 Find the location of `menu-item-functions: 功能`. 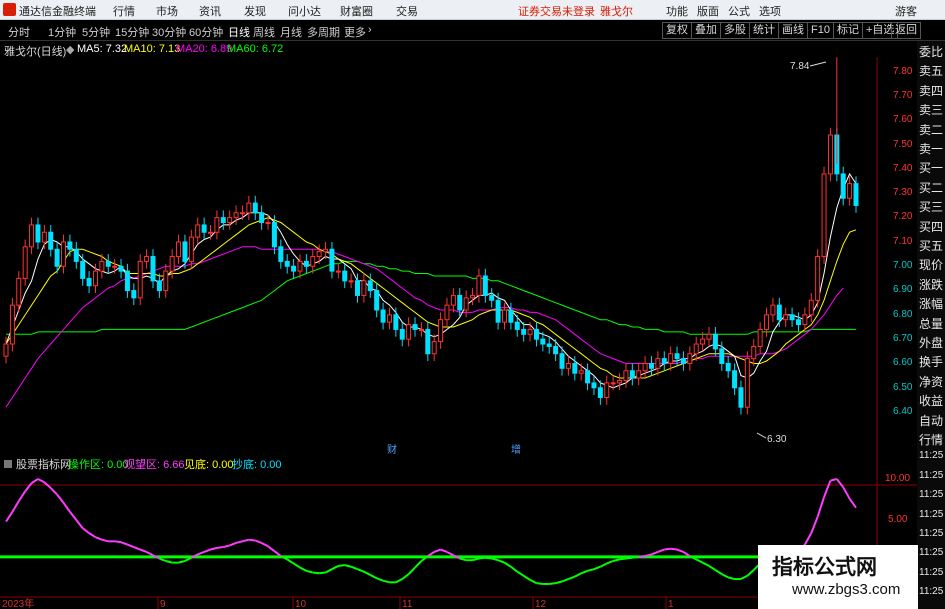

menu-item-functions: 功能 is located at coordinates (677, 11).